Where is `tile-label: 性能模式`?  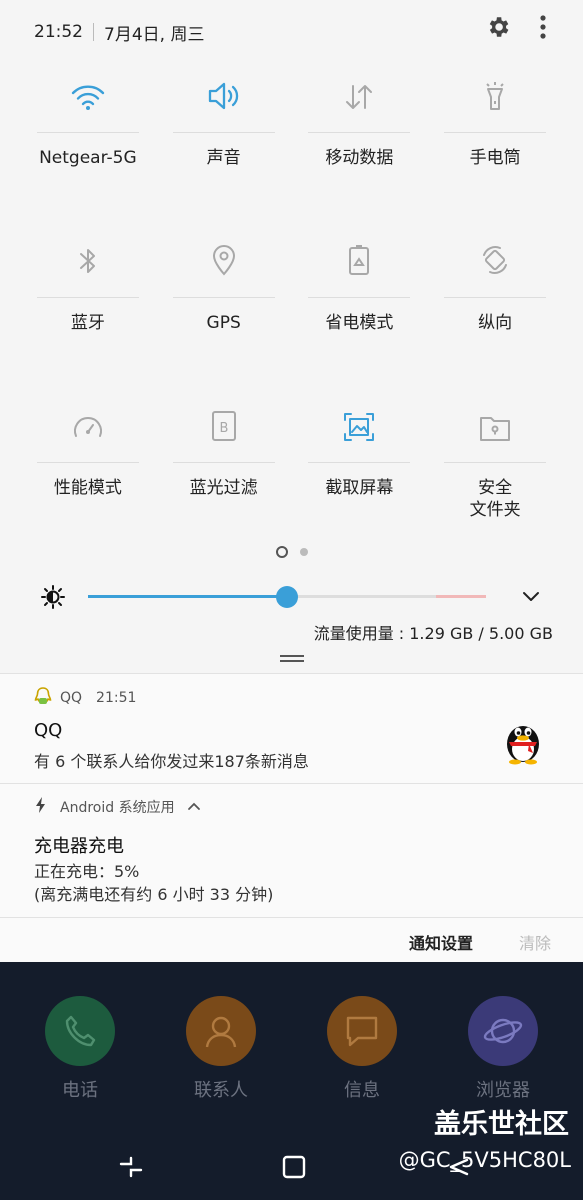
tile-label: 性能模式 is located at coordinates (87, 488).